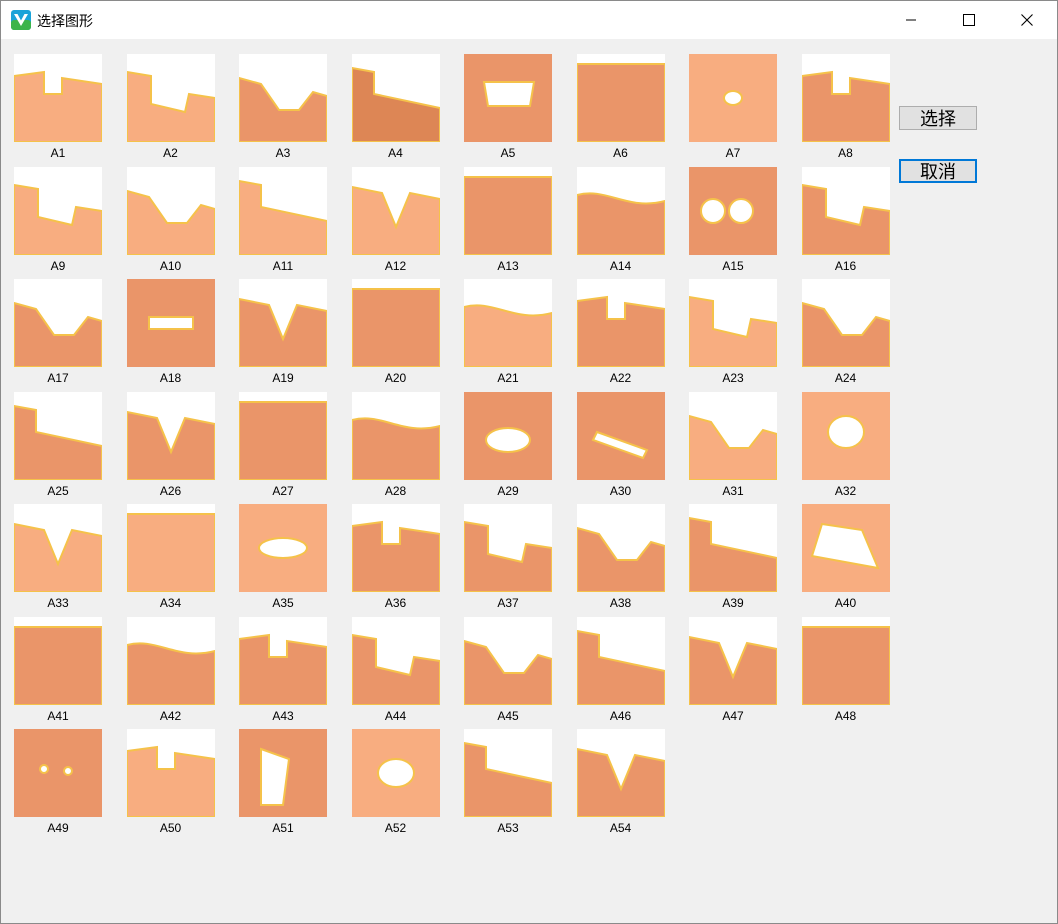 The height and width of the screenshot is (924, 1058). What do you see at coordinates (628, 446) in the screenshot?
I see `shape-item-a30: A30` at bounding box center [628, 446].